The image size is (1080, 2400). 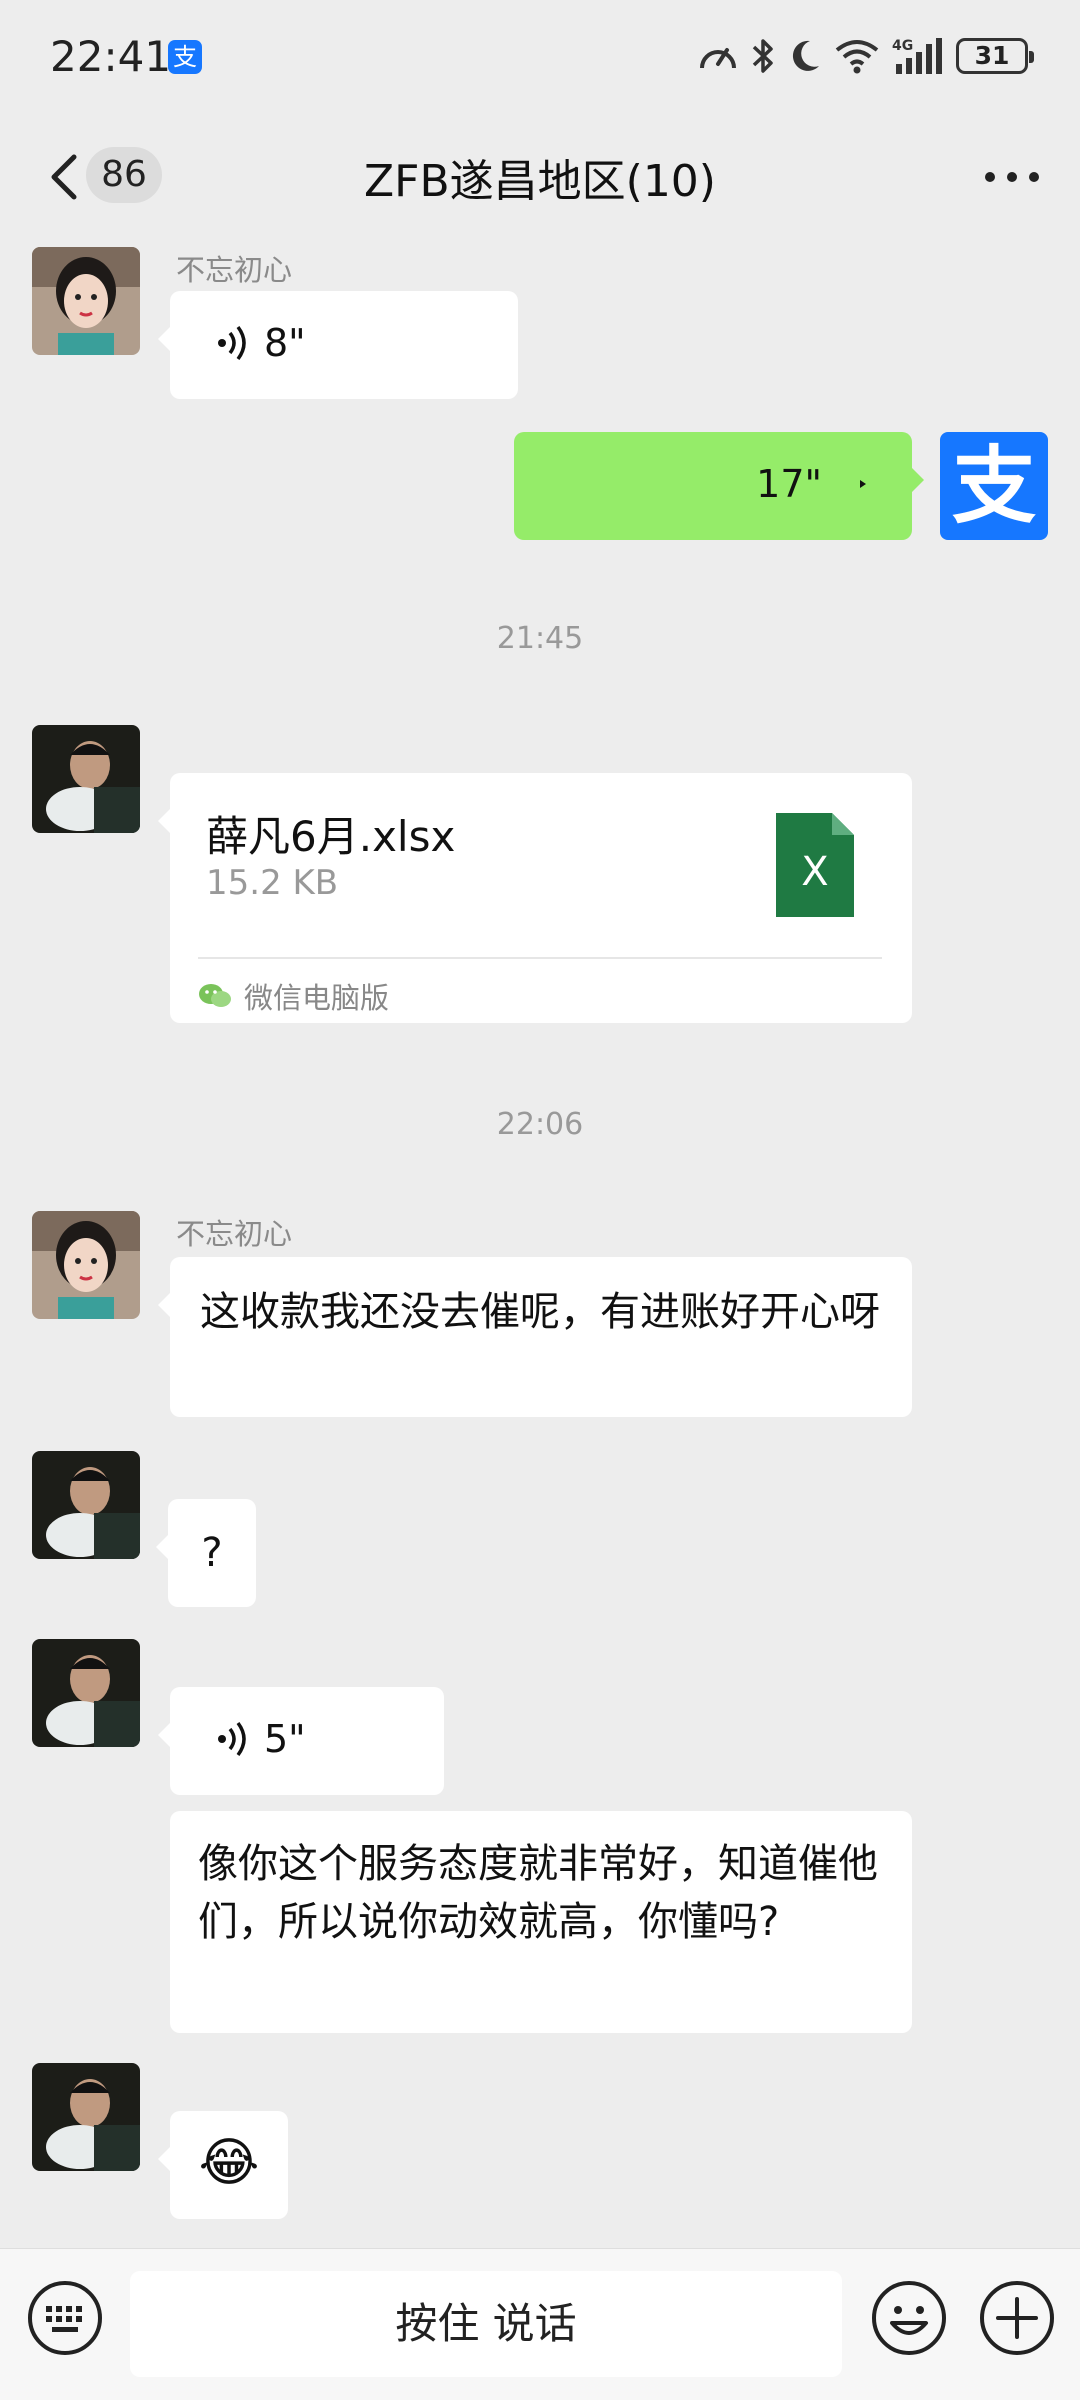 What do you see at coordinates (317, 998) in the screenshot?
I see `file-source-label: 微信电脑版` at bounding box center [317, 998].